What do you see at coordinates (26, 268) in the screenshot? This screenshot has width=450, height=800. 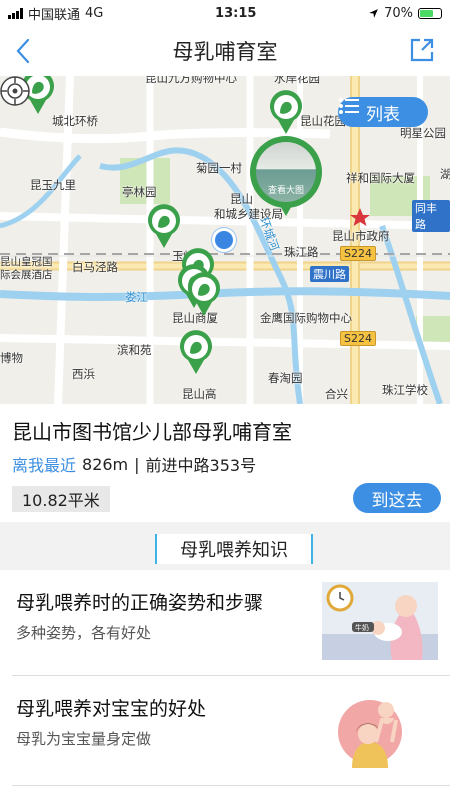 I see `label-kunshan-huangguan: 昆山皇冠国际会展酒店` at bounding box center [26, 268].